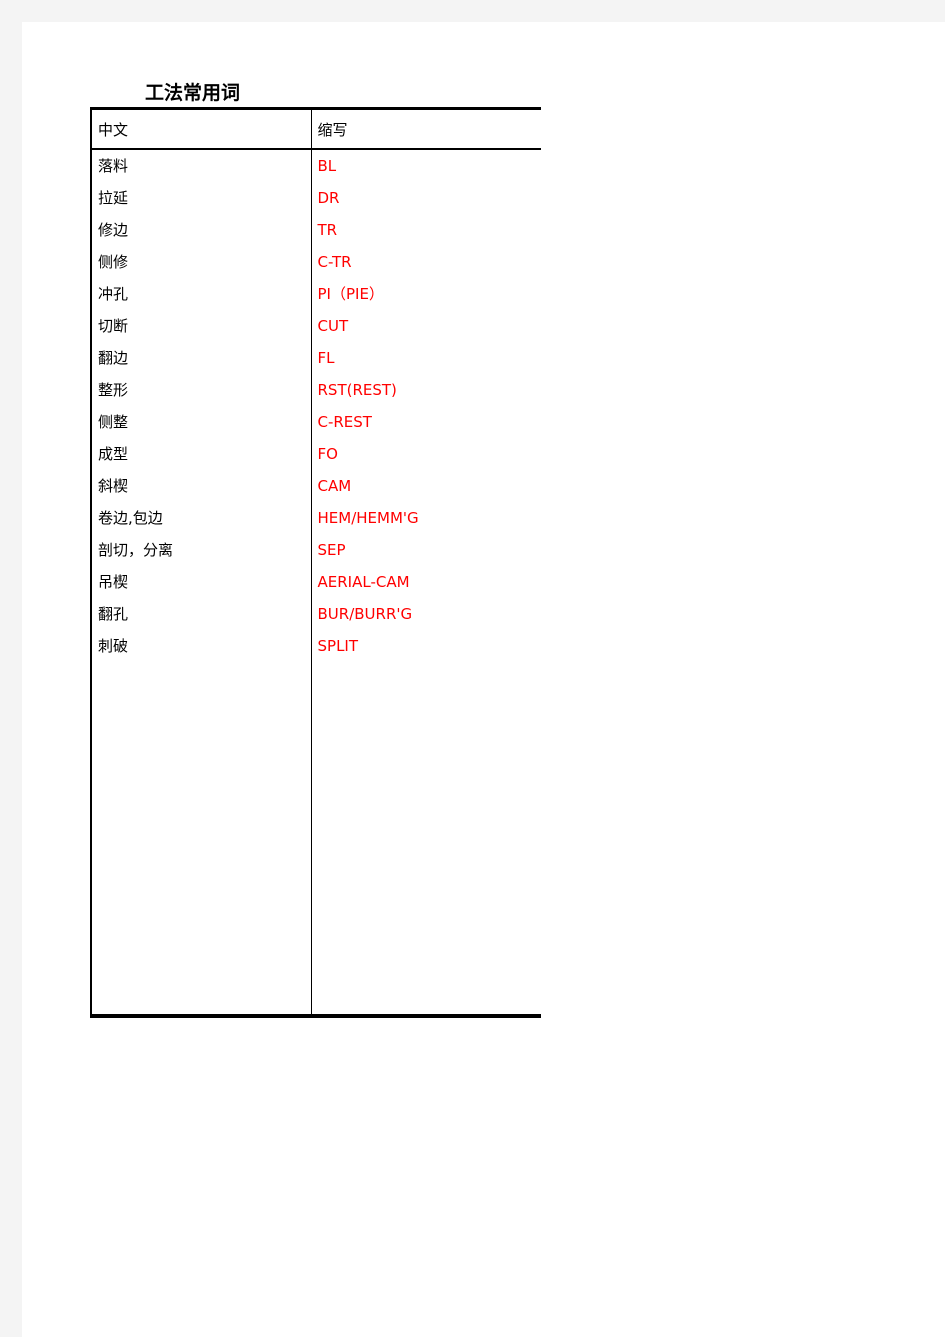  Describe the element at coordinates (201, 262) in the screenshot. I see `cell-chinese: 侧修` at that location.